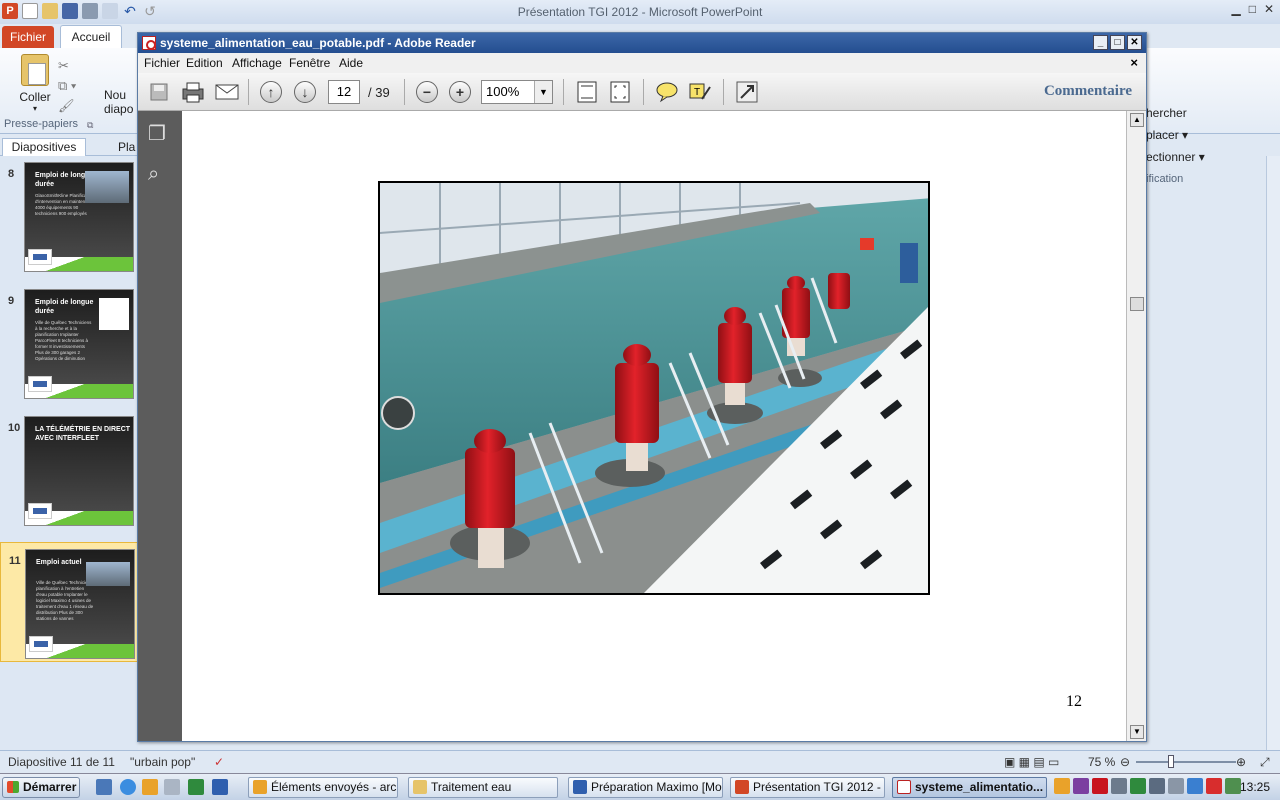  Describe the element at coordinates (1074, 701) in the screenshot. I see `pdf-page-number: 12` at that location.